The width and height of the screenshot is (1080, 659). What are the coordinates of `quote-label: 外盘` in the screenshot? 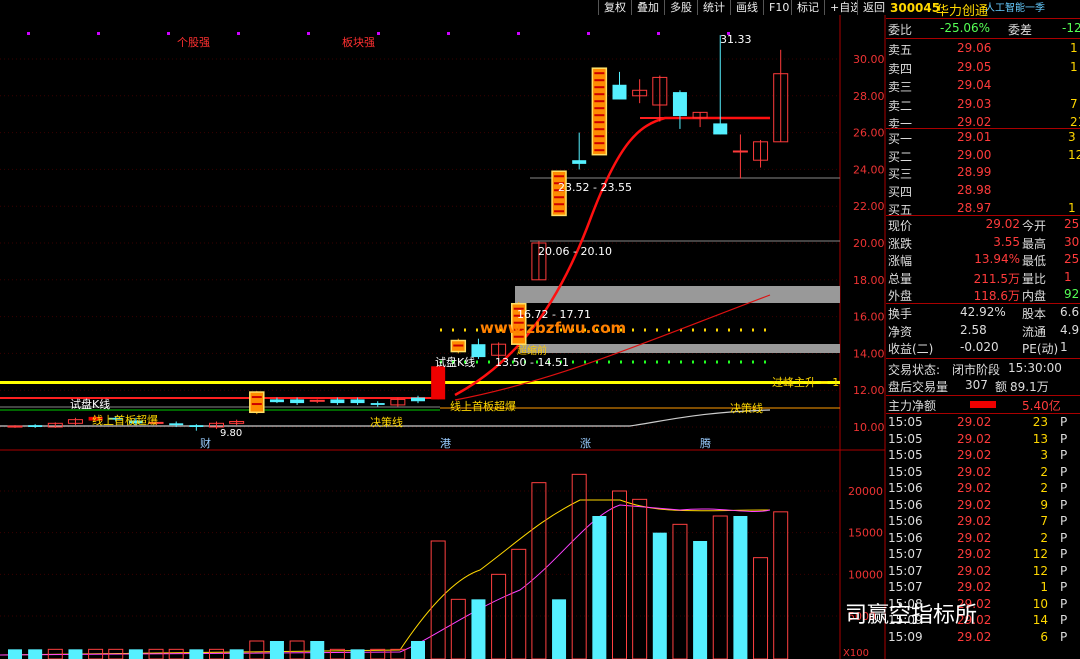 It's located at (900, 296).